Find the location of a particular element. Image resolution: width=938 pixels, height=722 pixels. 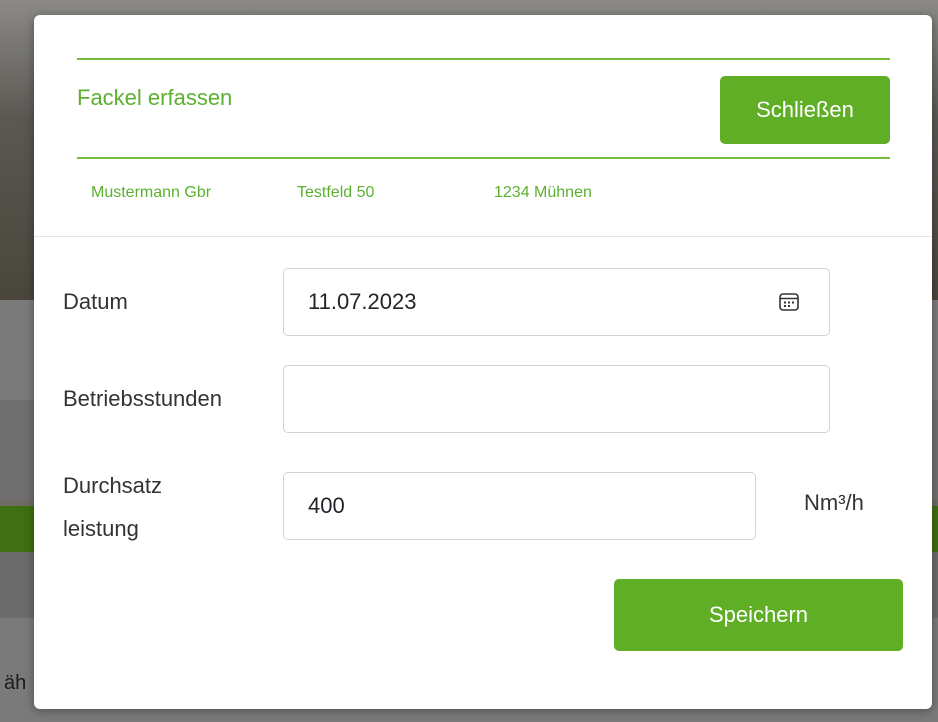

rate-label-line1: Durchsatz is located at coordinates (113, 485).